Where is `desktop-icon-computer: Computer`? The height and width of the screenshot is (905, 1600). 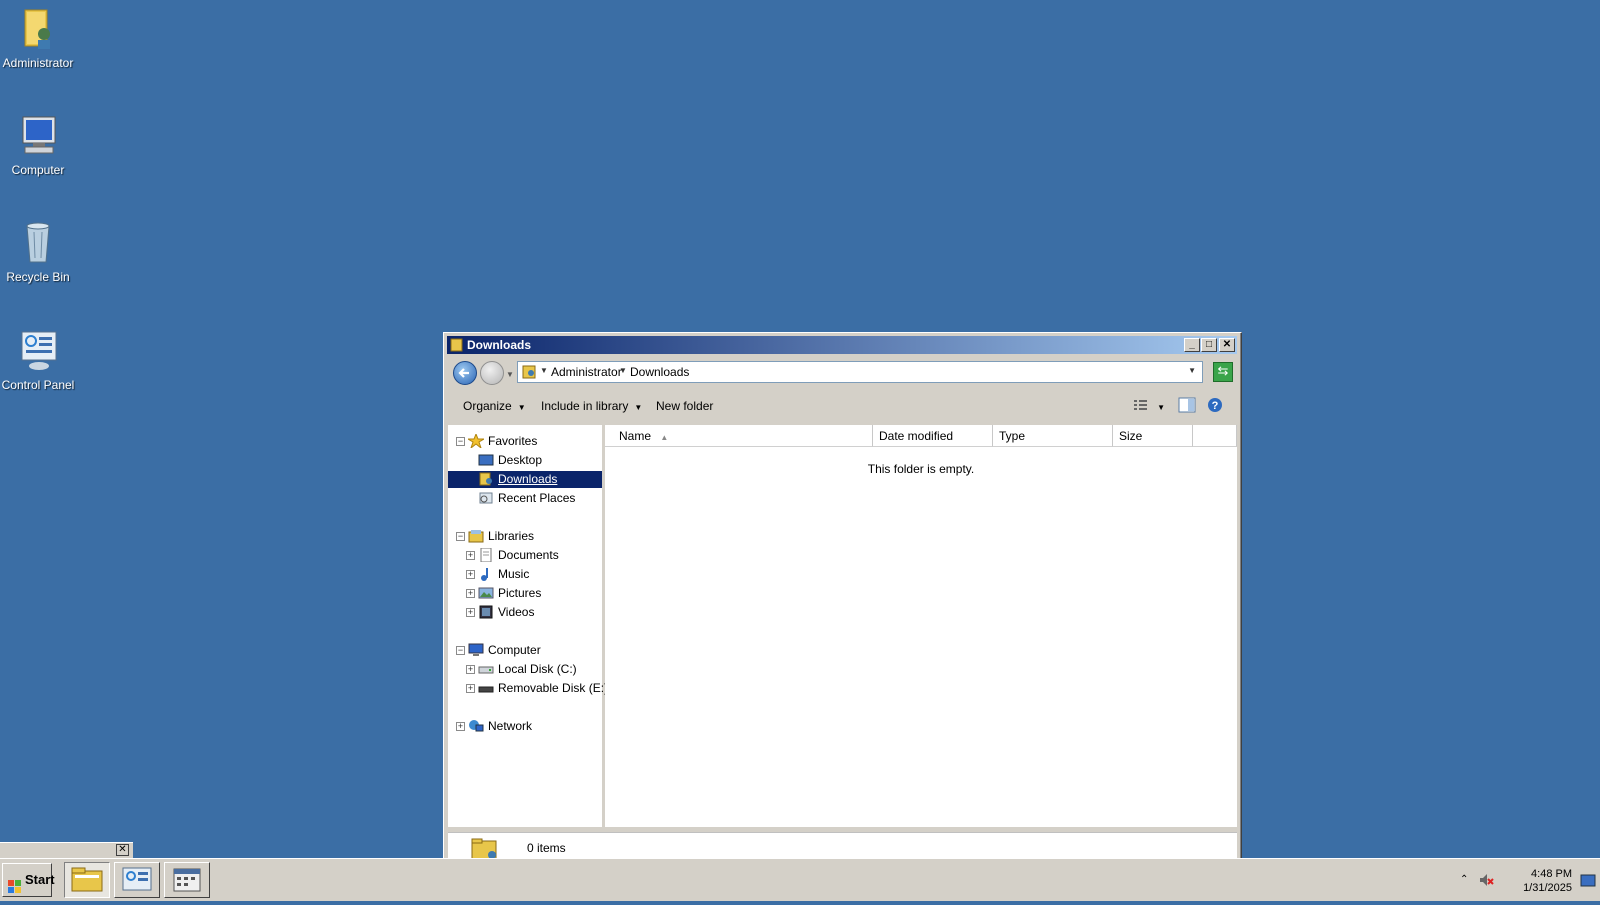
desktop-icon-computer: Computer is located at coordinates (38, 145).